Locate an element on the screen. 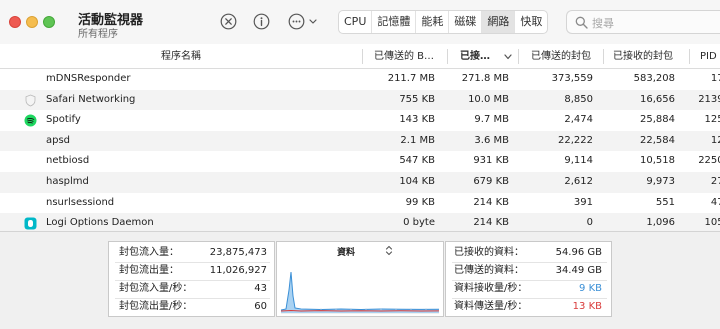  packets-out-value: 11,026,927 is located at coordinates (238, 270).